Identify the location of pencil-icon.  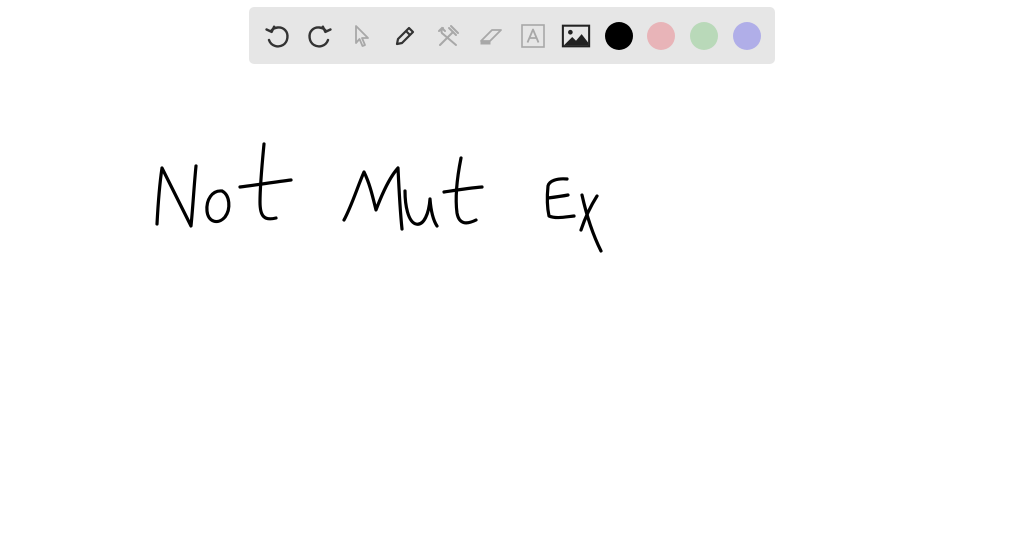
(405, 36).